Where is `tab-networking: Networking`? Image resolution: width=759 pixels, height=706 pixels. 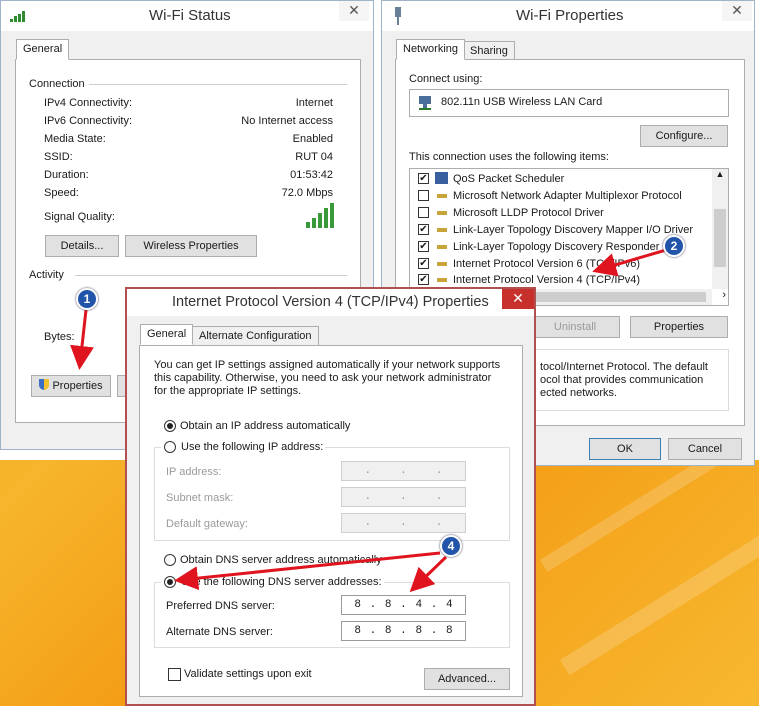
tab-networking: Networking is located at coordinates (431, 49).